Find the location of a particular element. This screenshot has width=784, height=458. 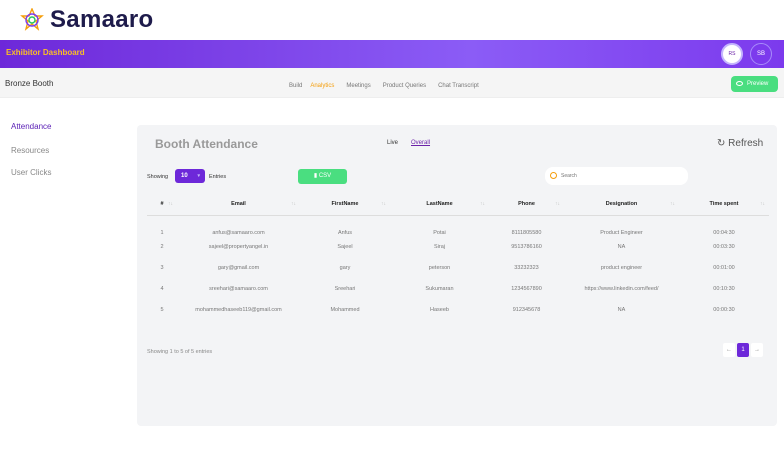

cell-phone: 9513786160 is located at coordinates (526, 246).